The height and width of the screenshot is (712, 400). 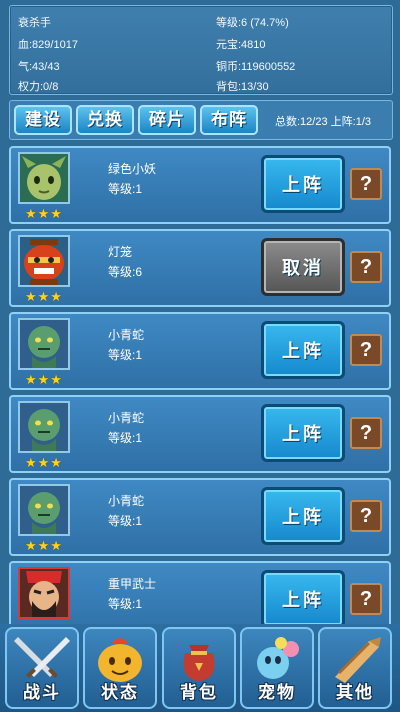 I want to click on pet-row: 重甲武士 等级:1 上阵 ?, so click(x=200, y=592).